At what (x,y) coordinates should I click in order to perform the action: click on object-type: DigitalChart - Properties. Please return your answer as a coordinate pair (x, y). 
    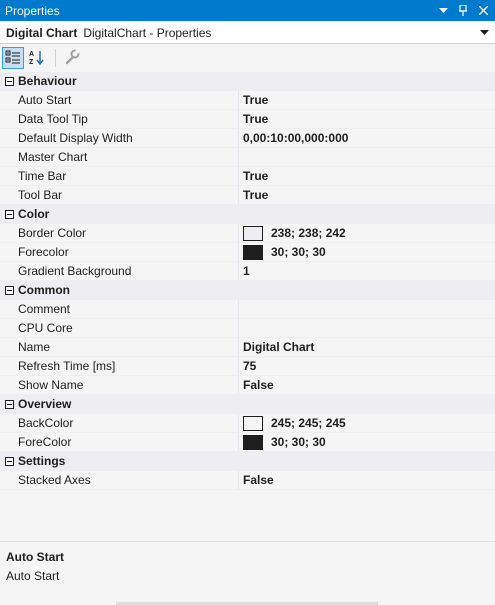
    Looking at the image, I should click on (147, 32).